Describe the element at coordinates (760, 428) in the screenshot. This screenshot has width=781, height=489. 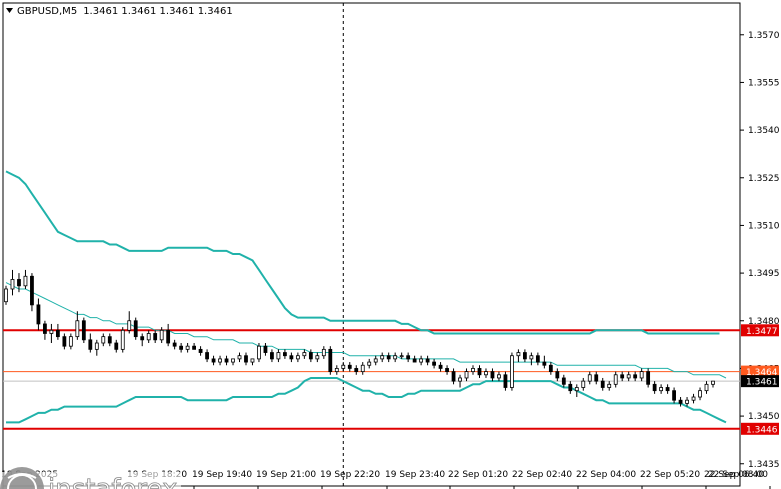
I see `level-price-tag: 1.3446` at that location.